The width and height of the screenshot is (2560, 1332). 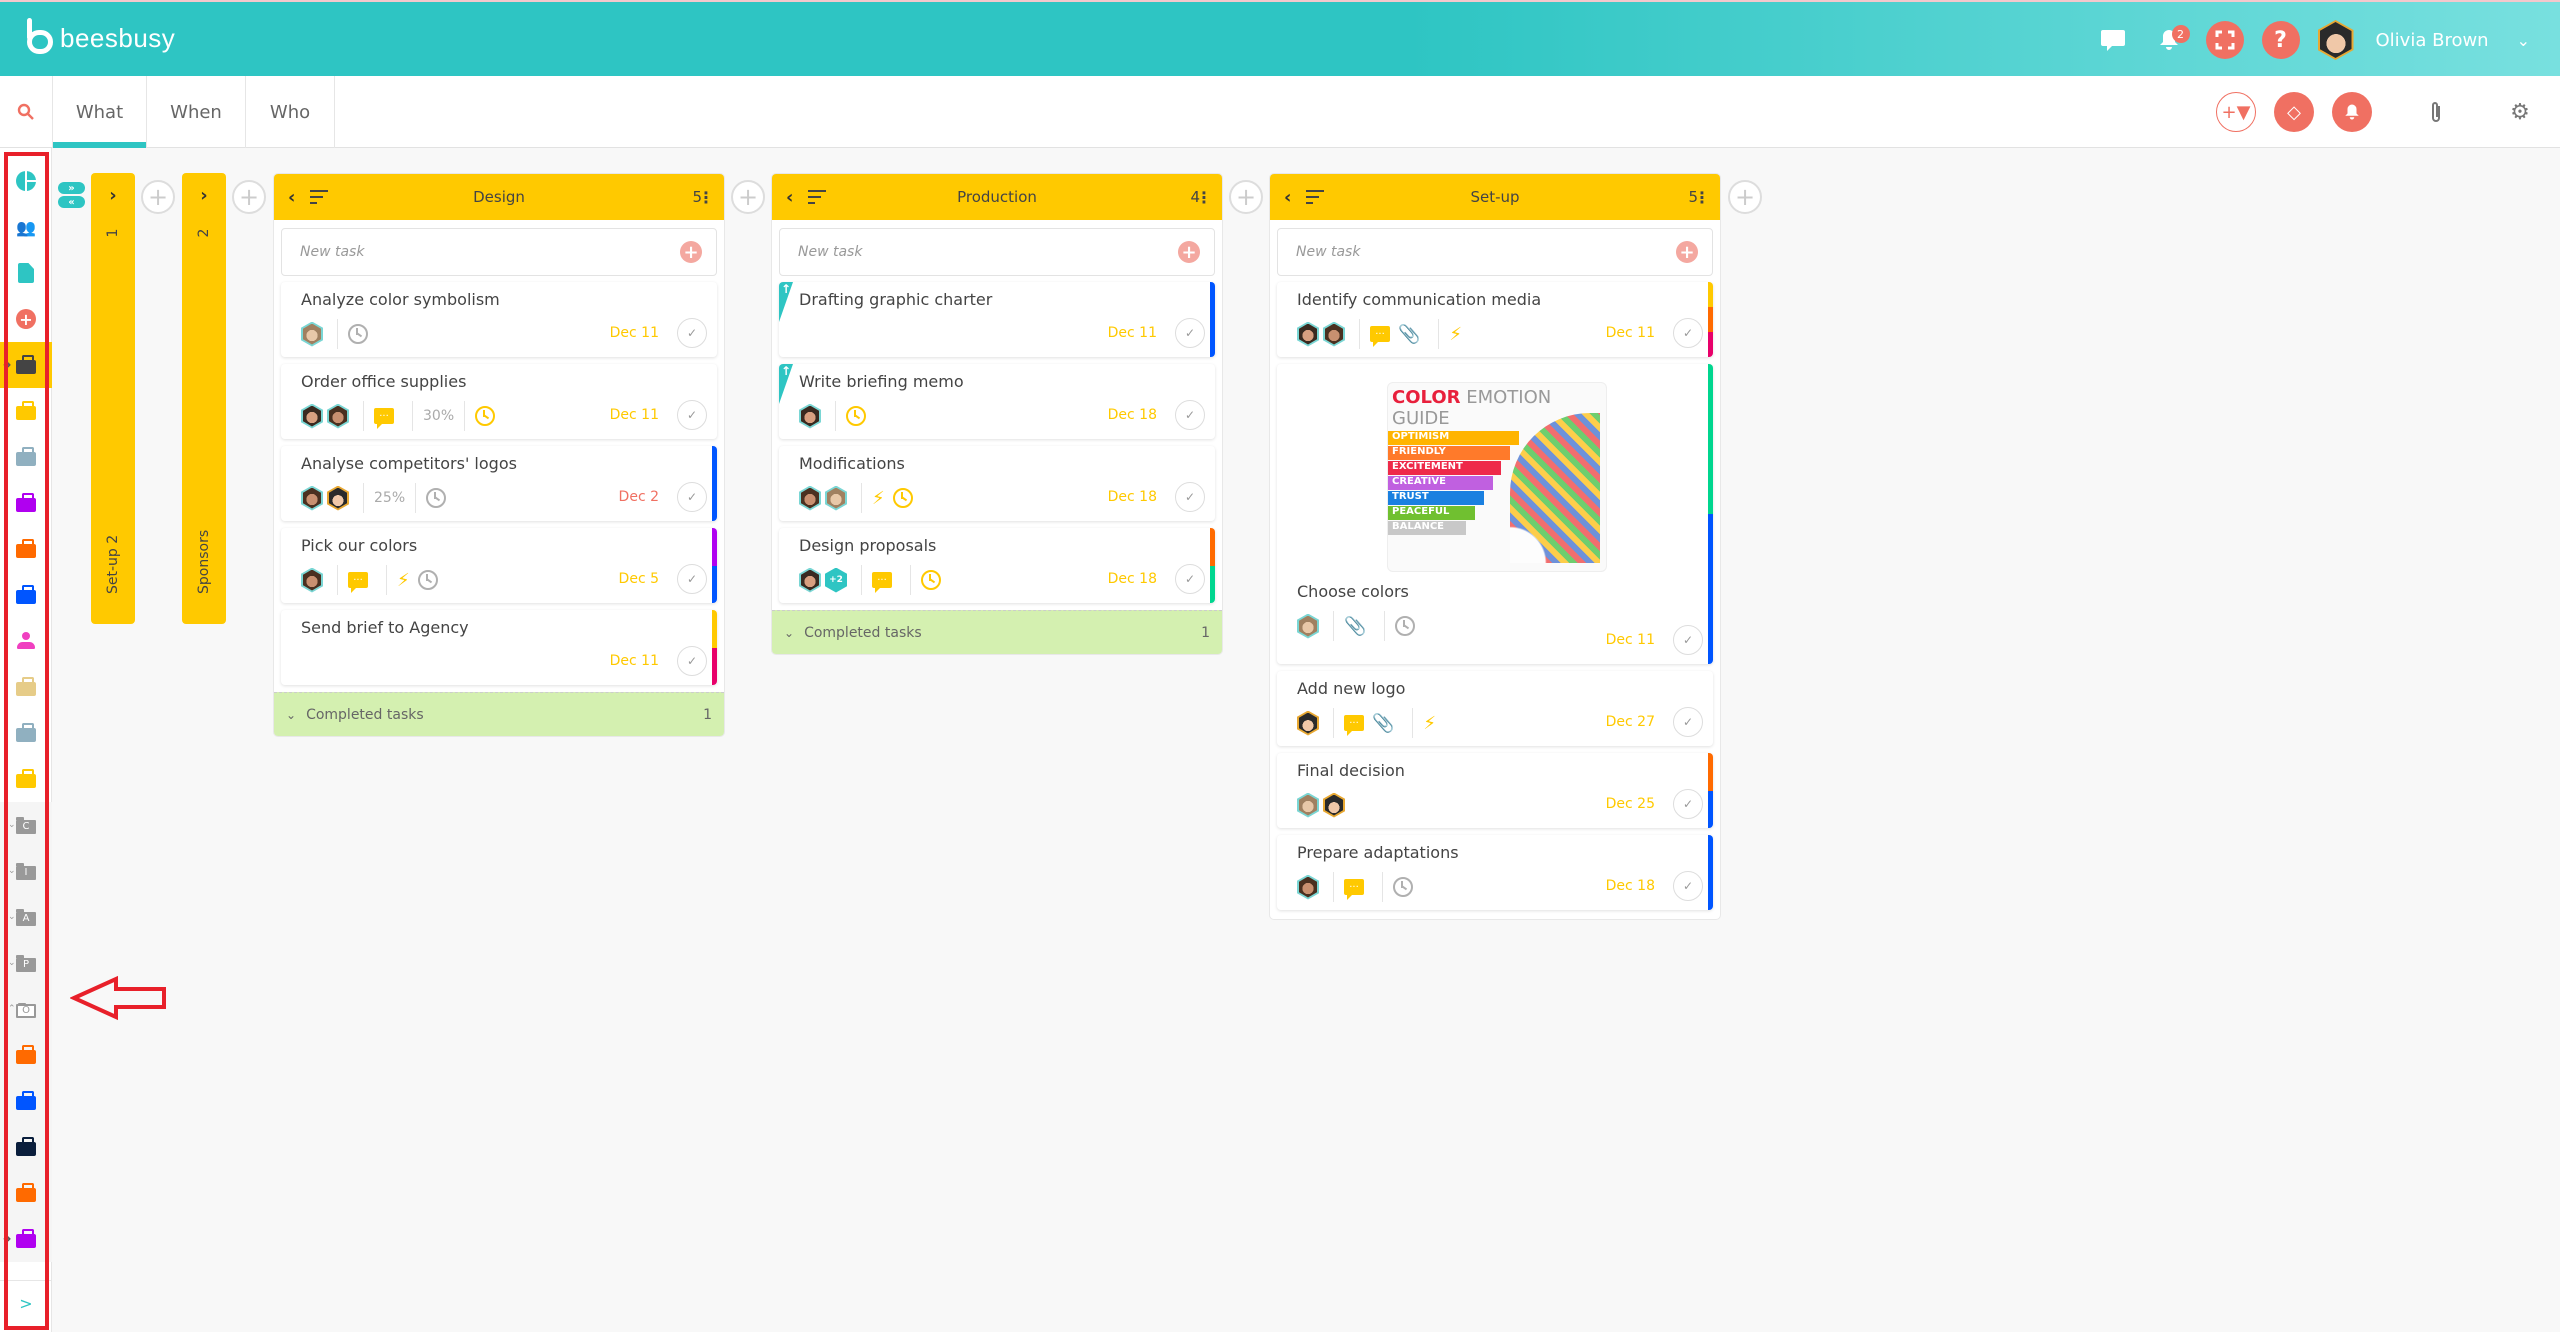 What do you see at coordinates (997, 197) in the screenshot?
I see `column-header: ‹ Production 4 ⋮` at bounding box center [997, 197].